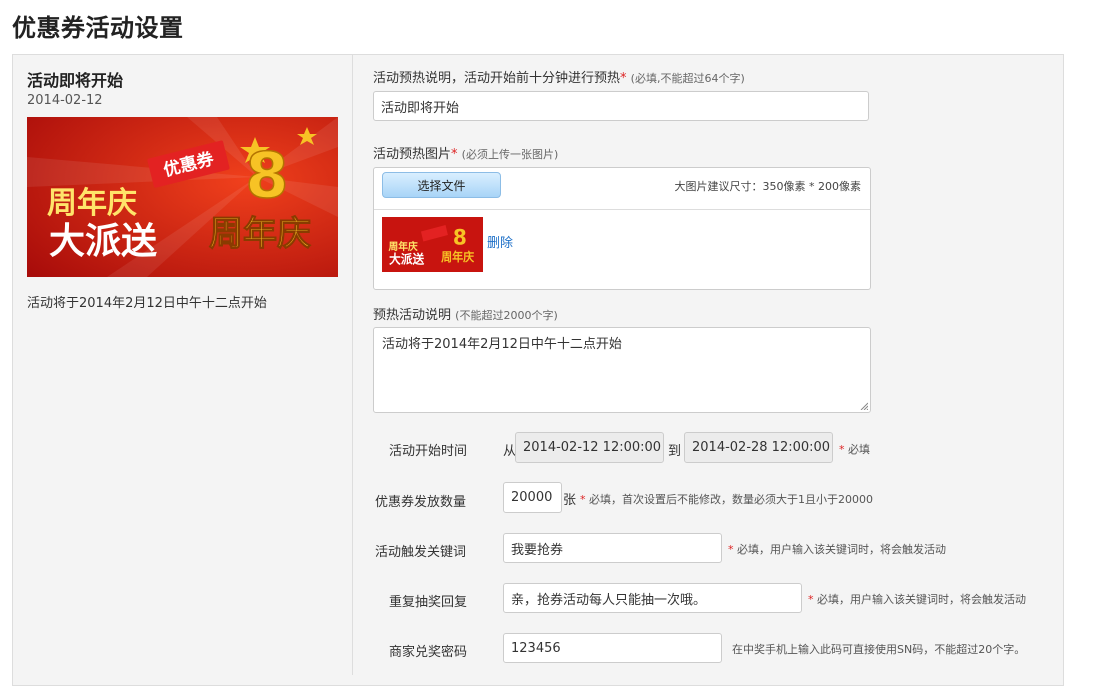  I want to click on warmup-image-label: 活动预热图片* (必须上传一张图片), so click(465, 152).